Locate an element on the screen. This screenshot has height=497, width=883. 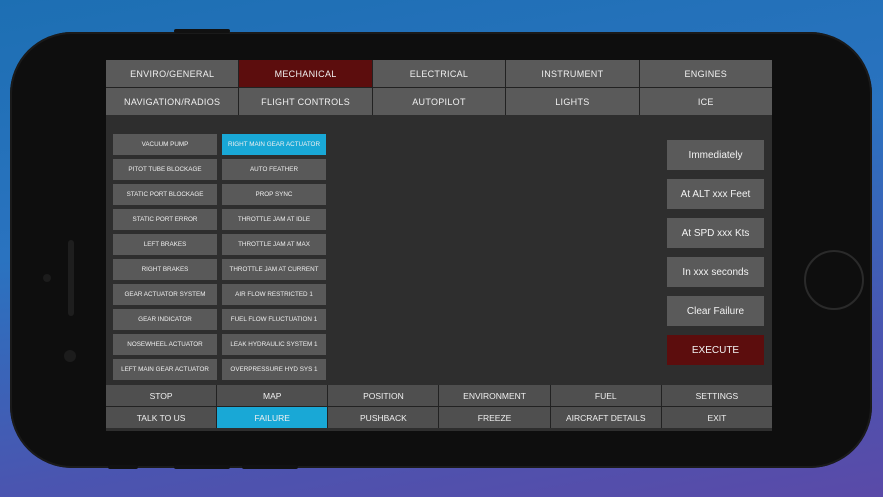
failure-leak-hydraulic-system-1: LEAK HYDRAULIC SYSTEM 1 is located at coordinates (274, 344).